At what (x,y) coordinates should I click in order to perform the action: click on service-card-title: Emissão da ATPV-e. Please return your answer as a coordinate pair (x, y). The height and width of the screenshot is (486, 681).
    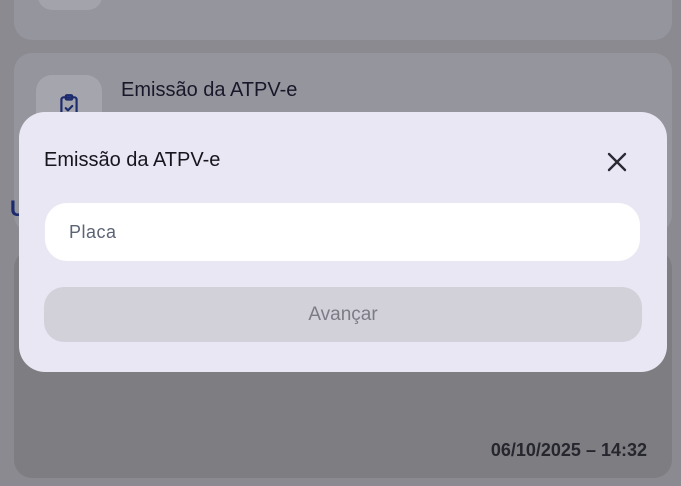
    Looking at the image, I should click on (209, 90).